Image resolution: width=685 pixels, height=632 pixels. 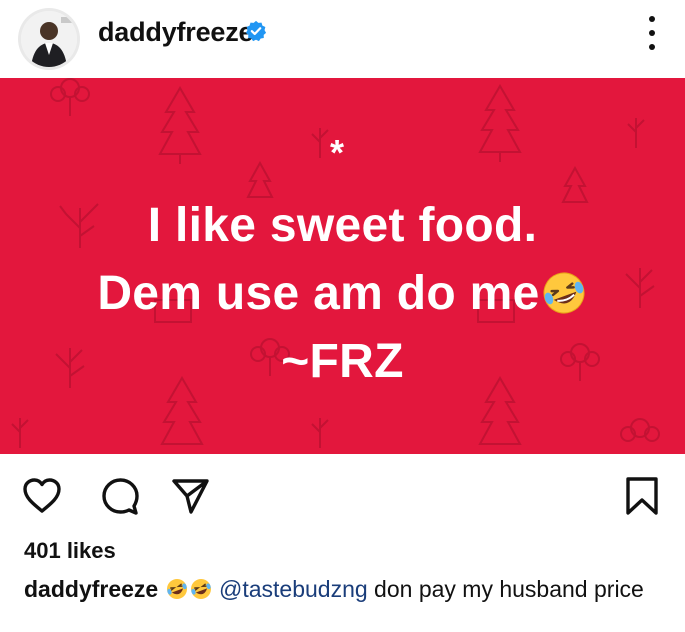 I want to click on comment-icon, so click(x=120, y=496).